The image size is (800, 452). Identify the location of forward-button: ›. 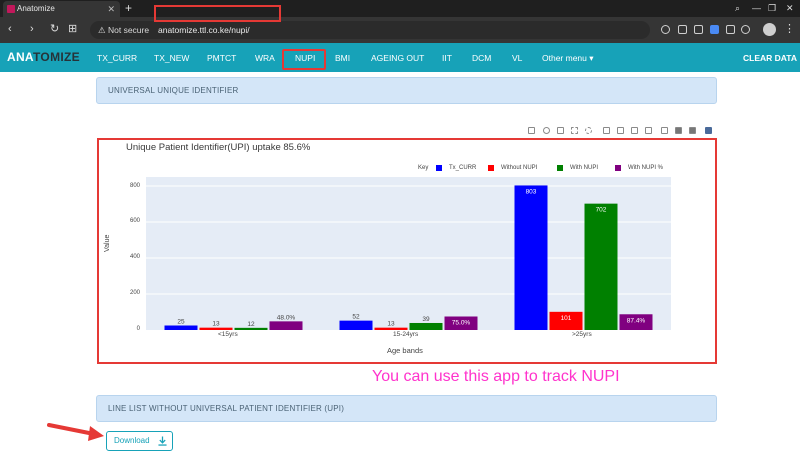
(32, 29).